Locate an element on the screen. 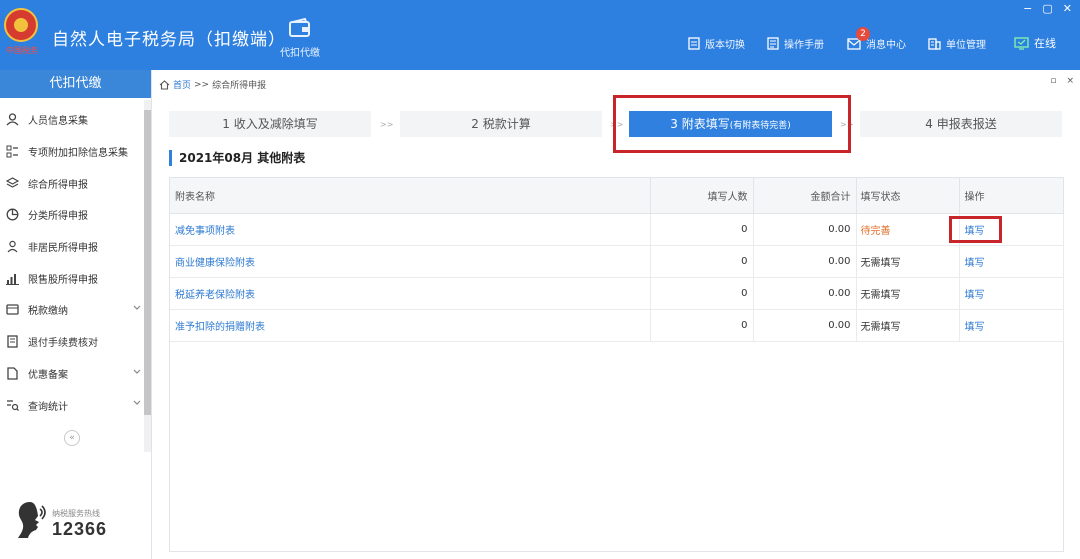 The height and width of the screenshot is (559, 1080). online-icon is located at coordinates (1021, 43).